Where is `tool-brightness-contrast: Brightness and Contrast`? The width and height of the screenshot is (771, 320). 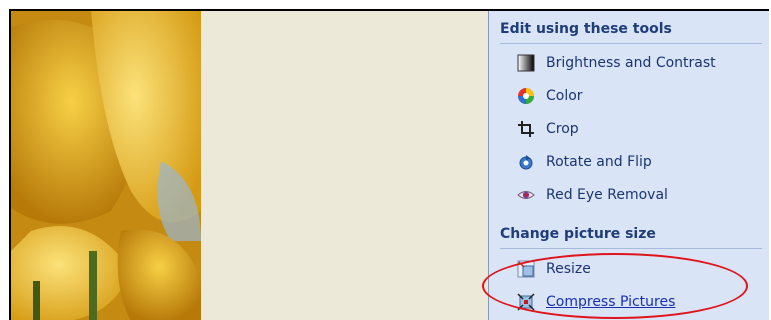 tool-brightness-contrast: Brightness and Contrast is located at coordinates (616, 63).